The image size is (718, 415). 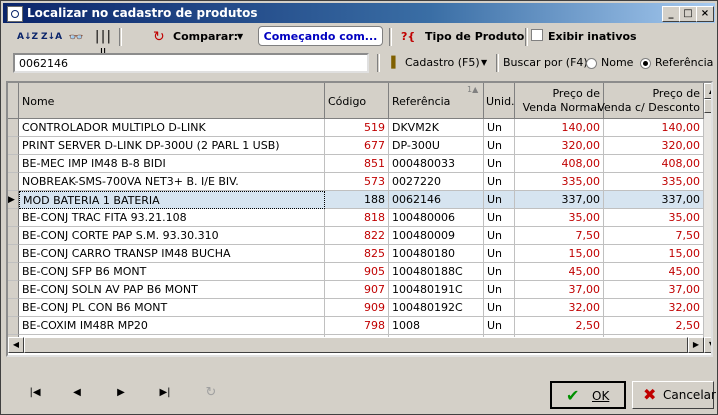 I want to click on radio-name, so click(x=591, y=63).